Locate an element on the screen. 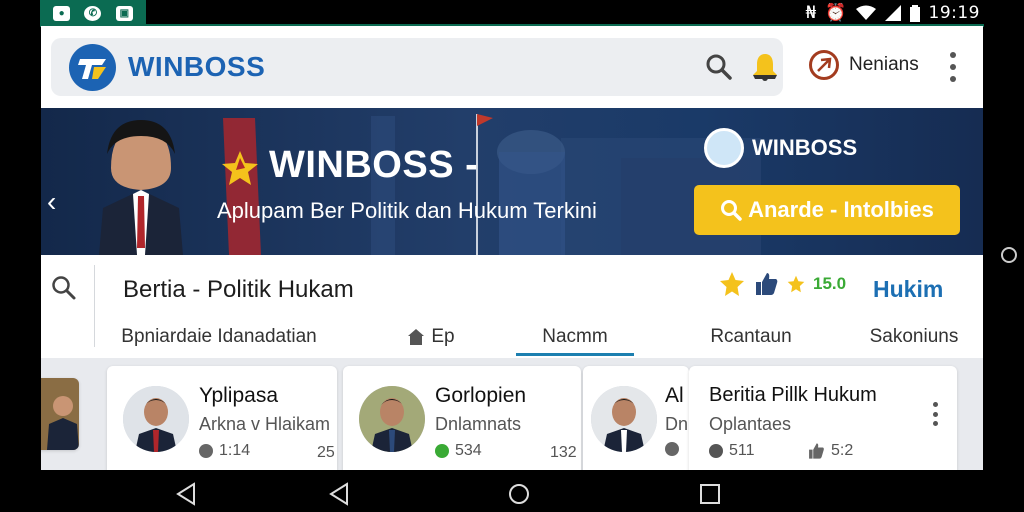 The width and height of the screenshot is (1024, 512). card-time: 1:14 is located at coordinates (235, 450).